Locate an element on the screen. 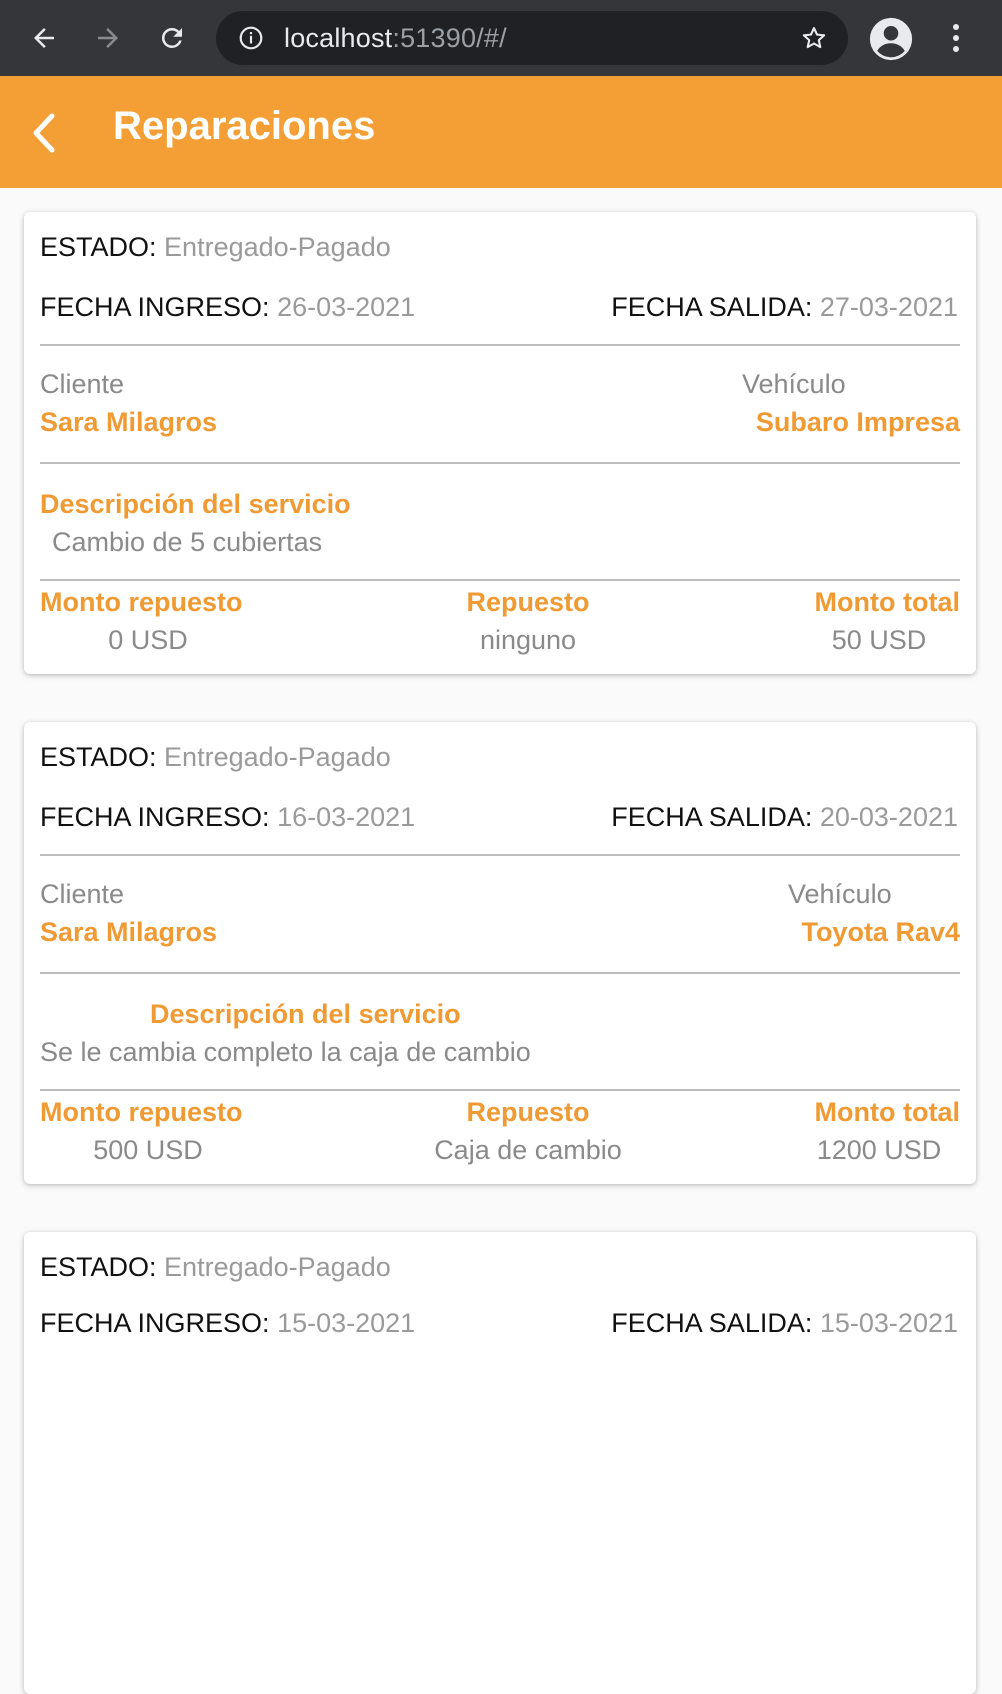 This screenshot has width=1002, height=1694. fecha-salida-value: 20-03-2021 is located at coordinates (888, 817).